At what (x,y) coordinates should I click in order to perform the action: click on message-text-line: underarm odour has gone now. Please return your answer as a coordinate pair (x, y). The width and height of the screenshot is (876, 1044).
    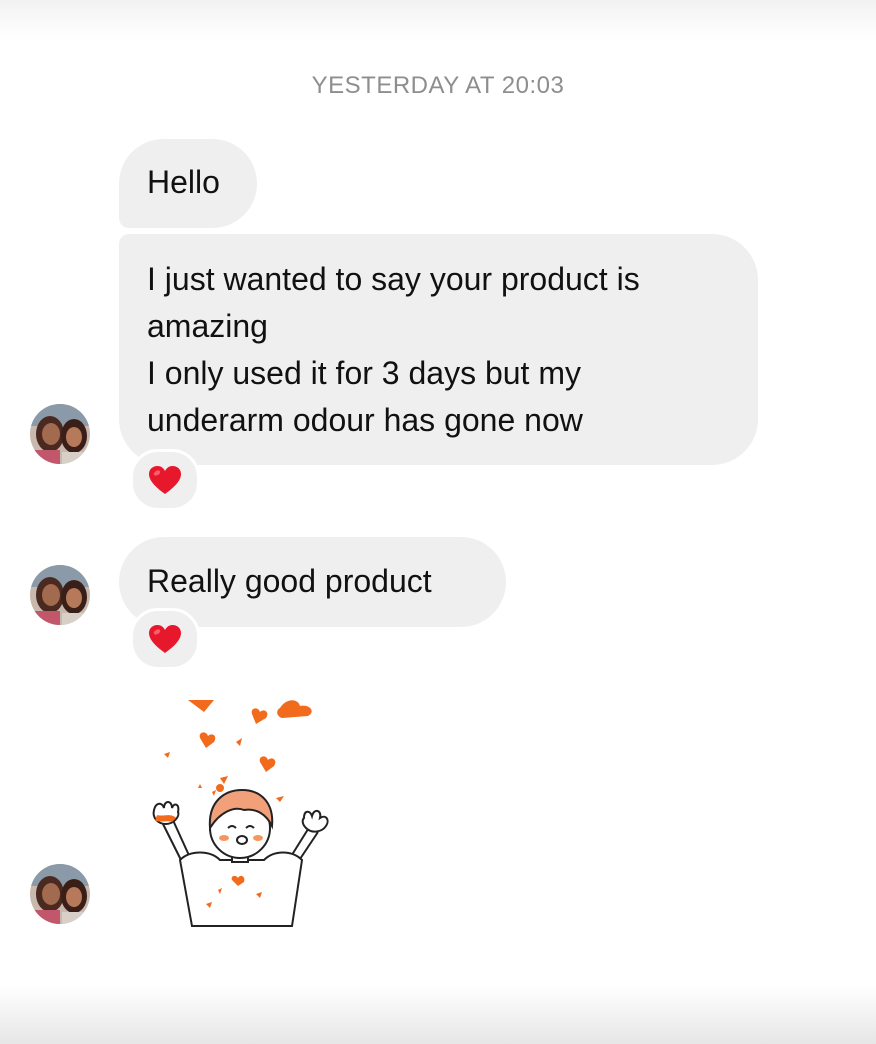
    Looking at the image, I should click on (365, 420).